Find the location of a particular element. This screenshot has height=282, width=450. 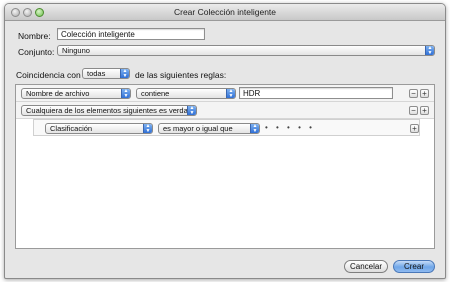

rule-operator-value: contiene is located at coordinates (155, 93).